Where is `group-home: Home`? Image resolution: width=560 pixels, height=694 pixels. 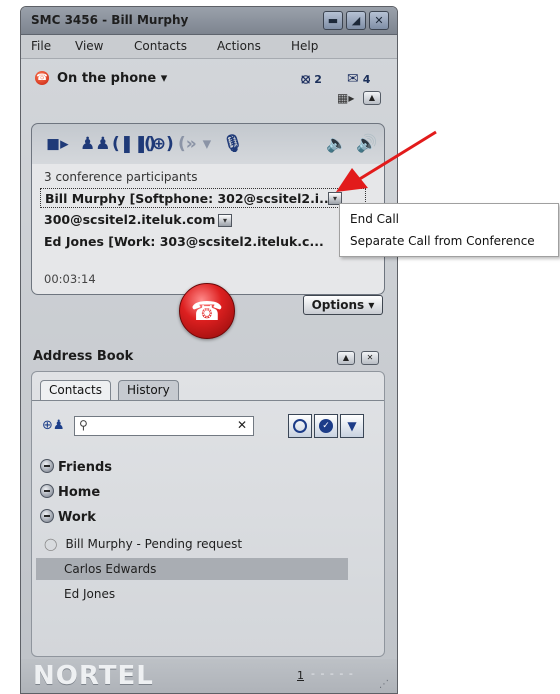
group-home: Home is located at coordinates (70, 493).